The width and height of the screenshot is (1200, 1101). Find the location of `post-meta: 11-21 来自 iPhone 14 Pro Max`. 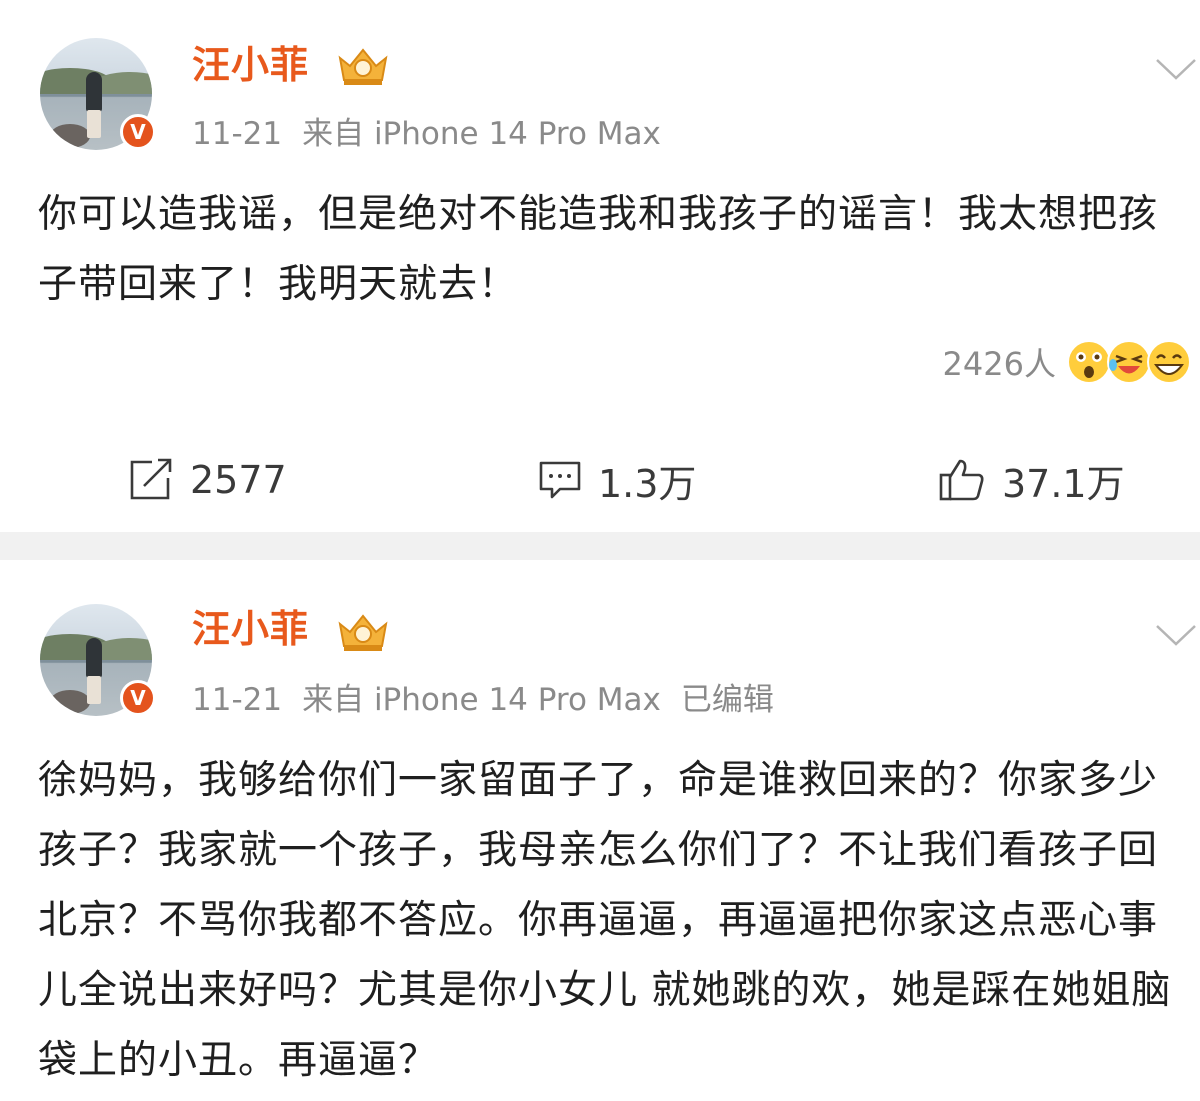

post-meta: 11-21 来自 iPhone 14 Pro Max is located at coordinates (436, 134).